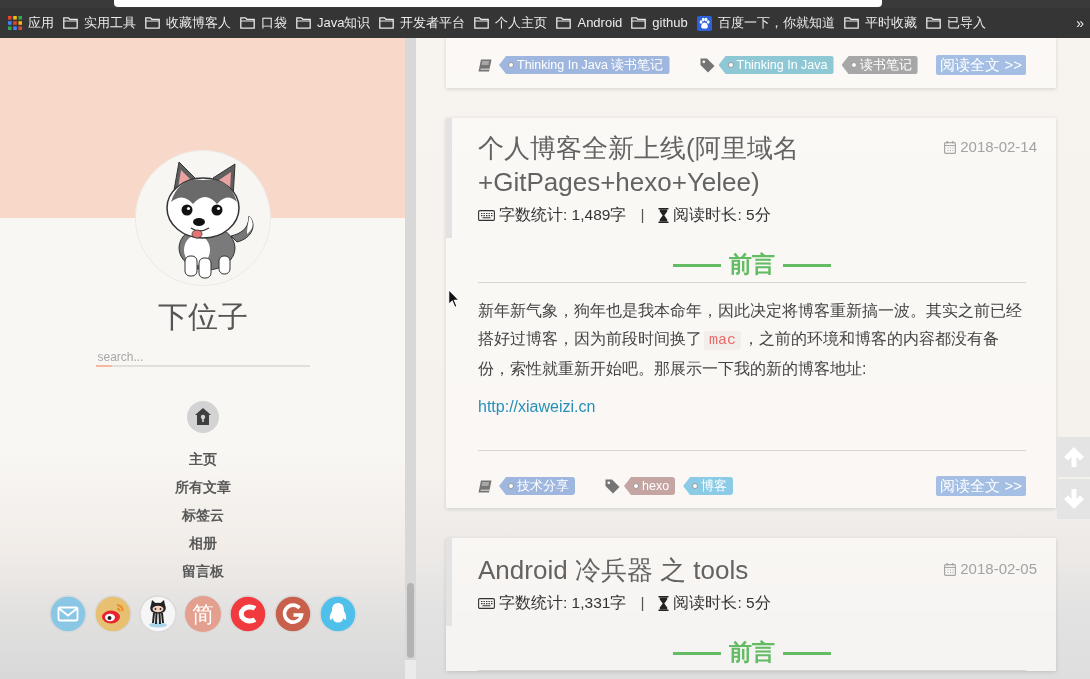 Image resolution: width=1090 pixels, height=679 pixels. I want to click on bookmark-button: 已导入, so click(955, 23).